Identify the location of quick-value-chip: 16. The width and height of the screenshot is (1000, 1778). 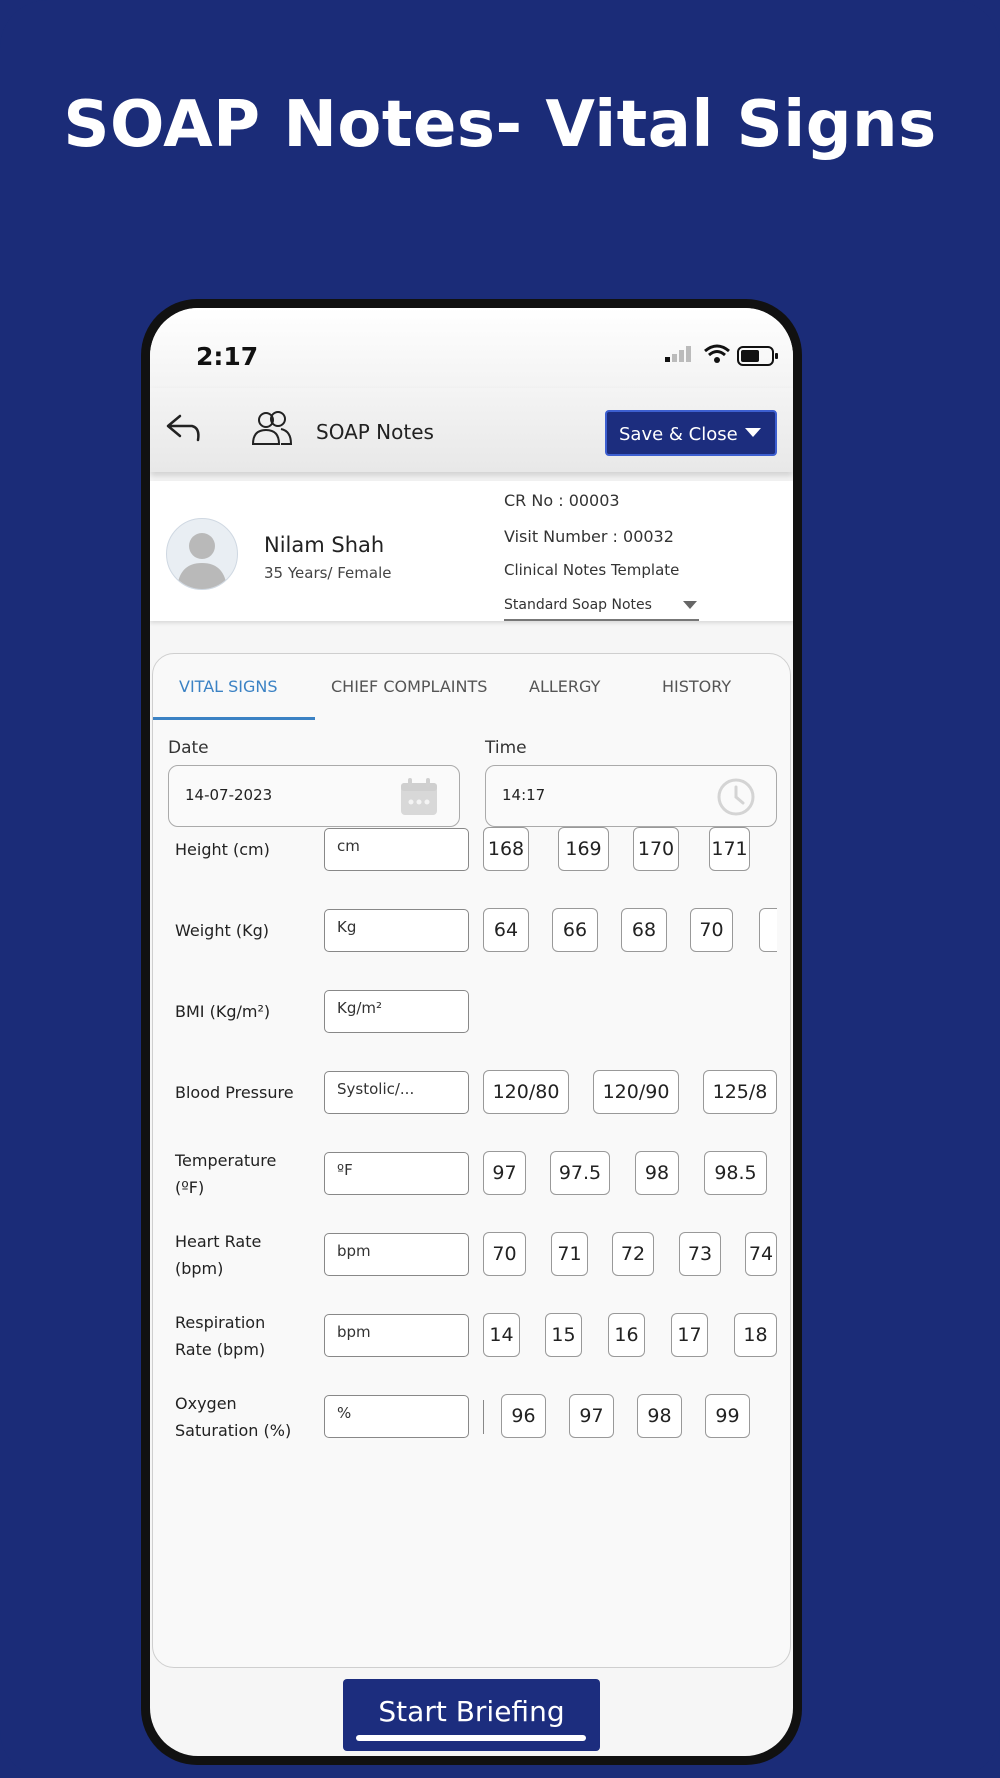
(626, 1335).